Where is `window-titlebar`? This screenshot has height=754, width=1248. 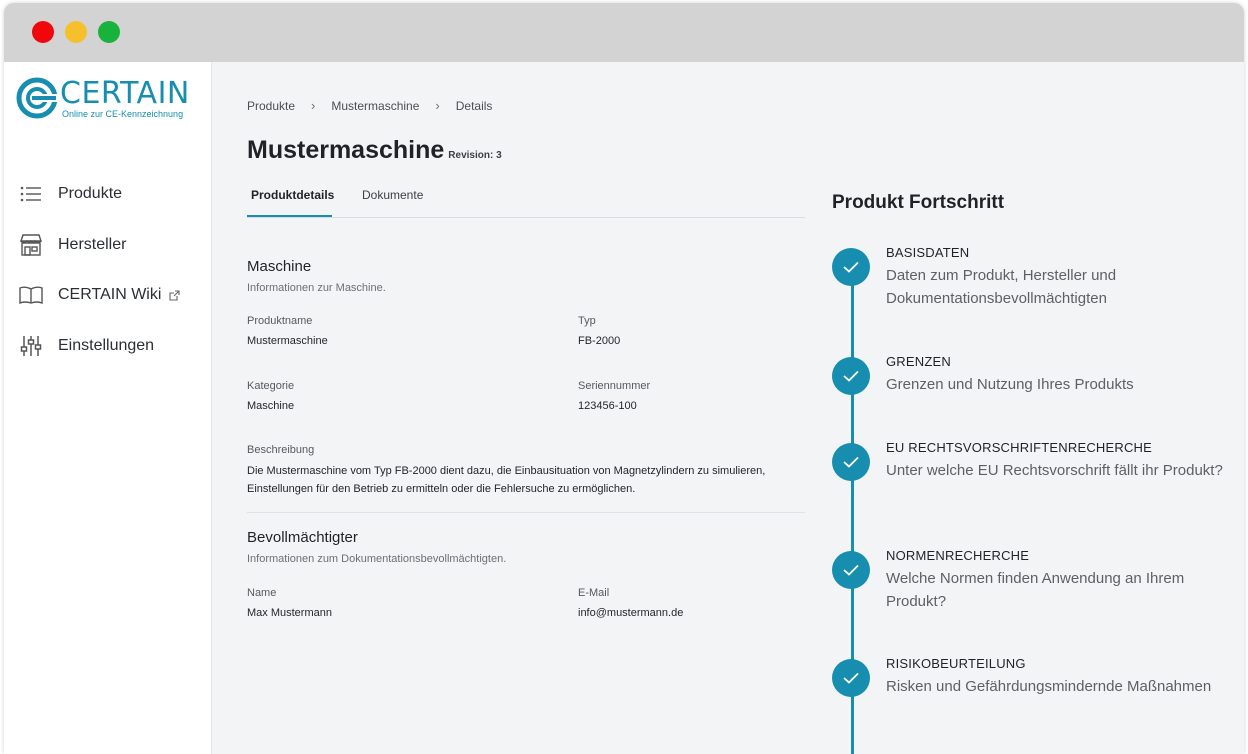 window-titlebar is located at coordinates (624, 32).